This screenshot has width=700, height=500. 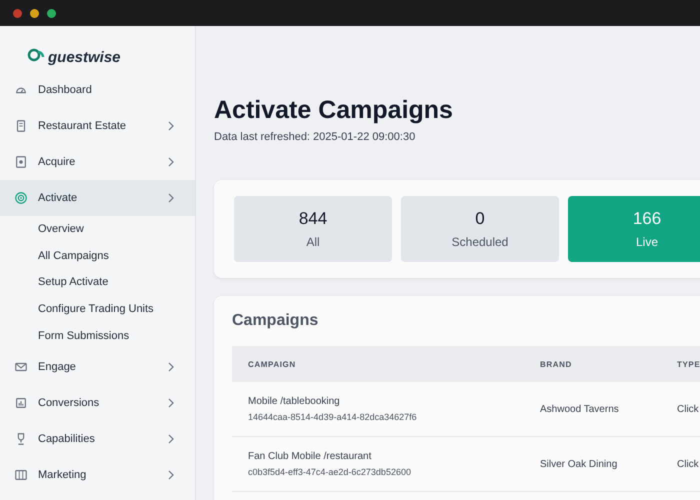 I want to click on sidebar-item: Activate, so click(x=97, y=198).